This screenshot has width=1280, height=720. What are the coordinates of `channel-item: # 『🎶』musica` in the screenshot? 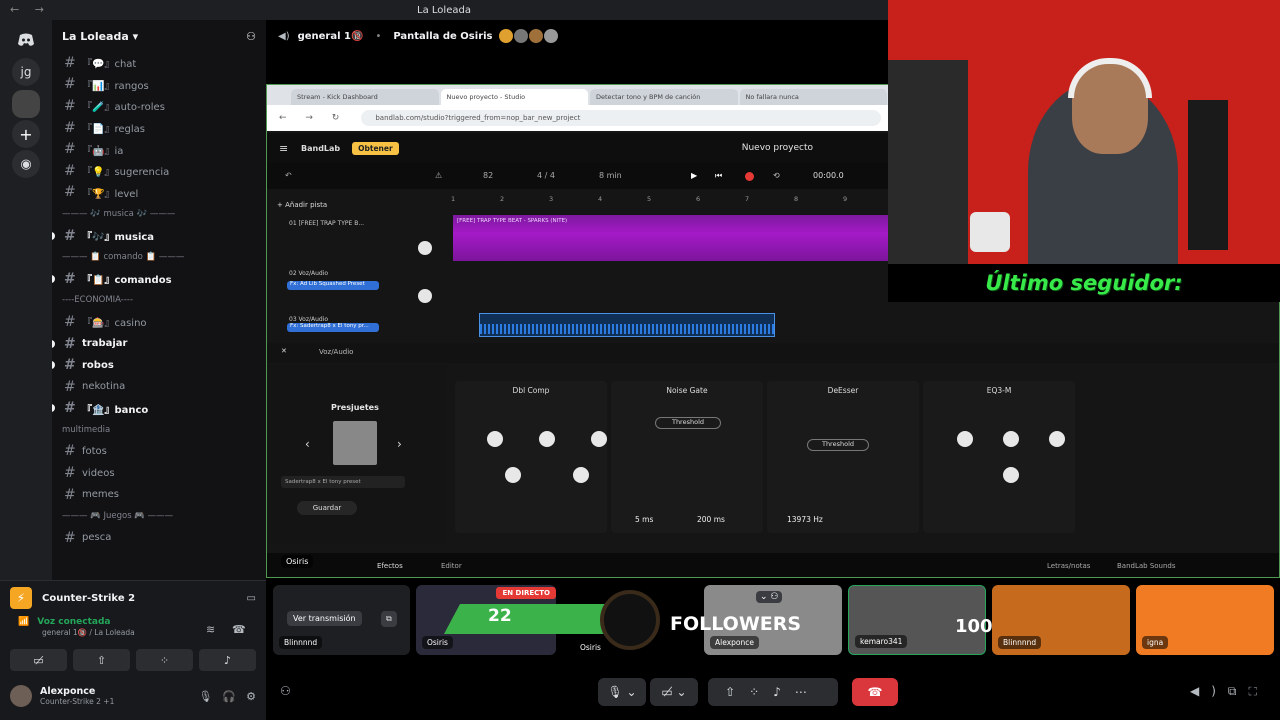 It's located at (159, 236).